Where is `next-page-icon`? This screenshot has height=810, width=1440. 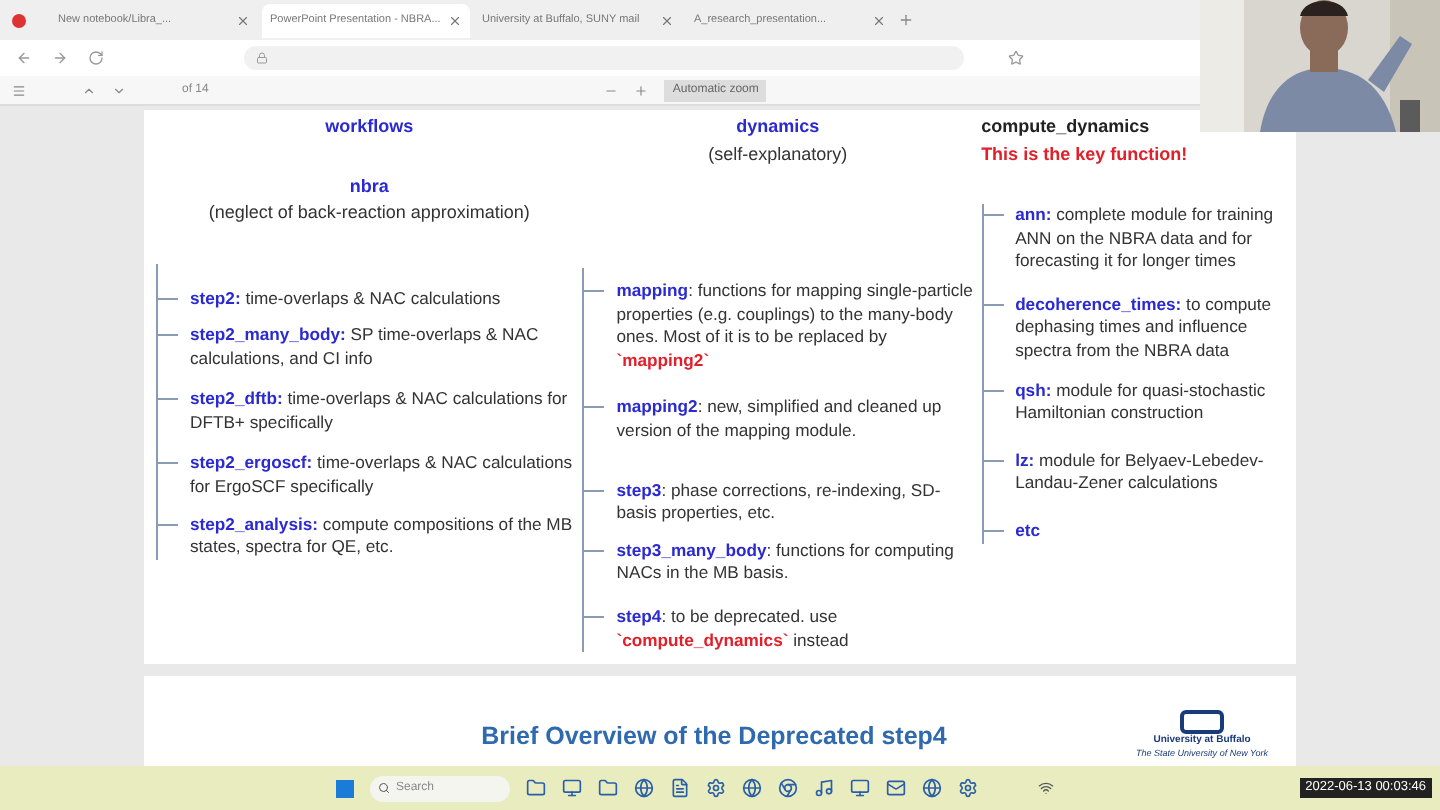 next-page-icon is located at coordinates (119, 90).